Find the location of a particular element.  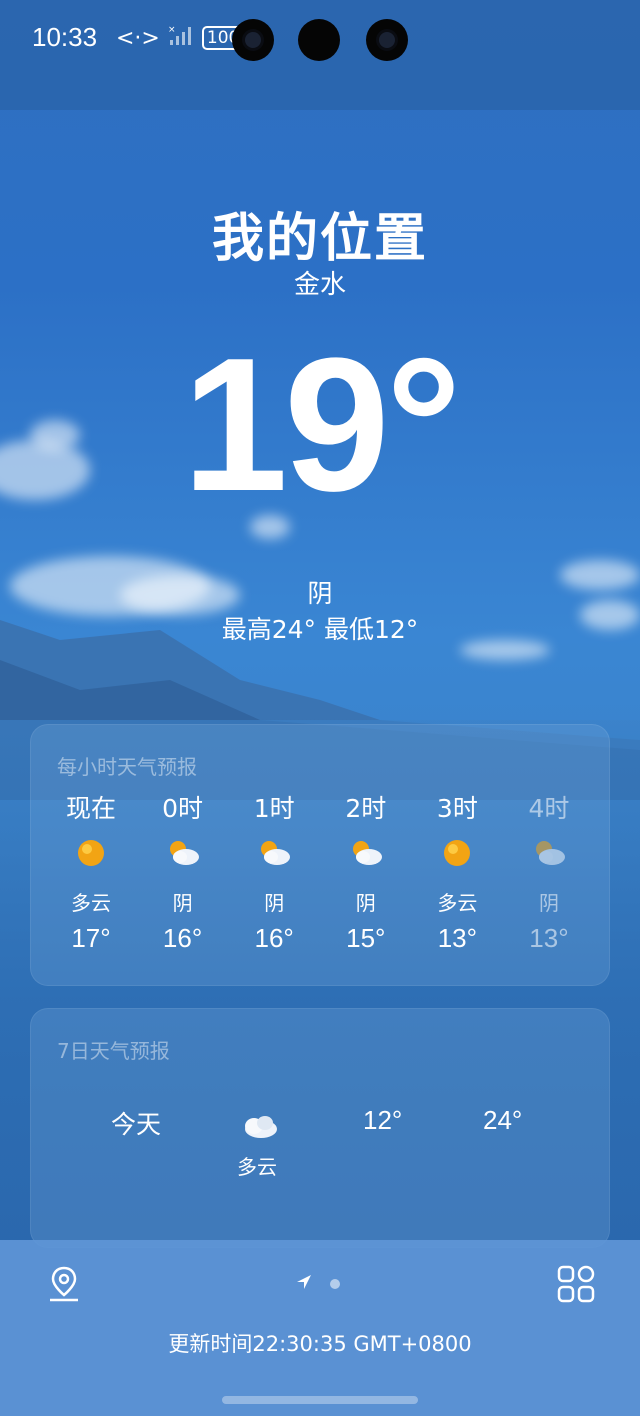

high-low-temperature: 最高24° 最低12° is located at coordinates (320, 629).